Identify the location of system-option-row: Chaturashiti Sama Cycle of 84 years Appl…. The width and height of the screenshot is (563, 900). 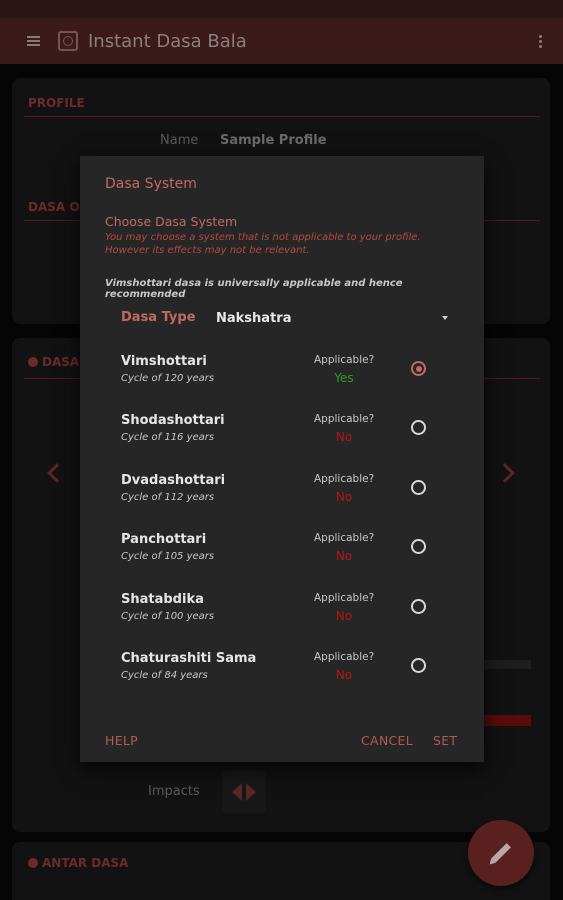
(282, 676).